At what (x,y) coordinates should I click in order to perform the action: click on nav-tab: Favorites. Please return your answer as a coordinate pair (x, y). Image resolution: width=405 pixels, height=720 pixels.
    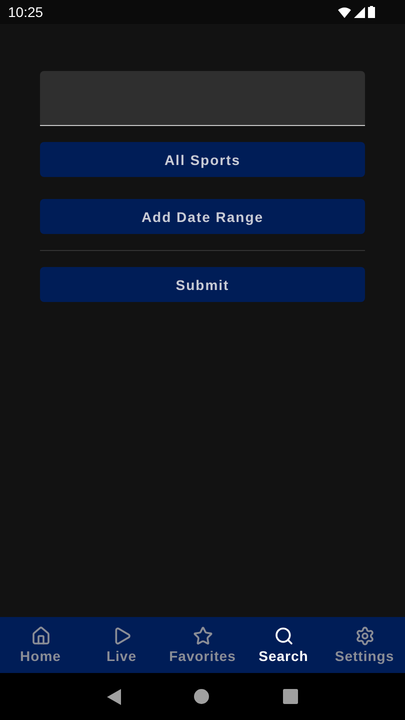
    Looking at the image, I should click on (202, 645).